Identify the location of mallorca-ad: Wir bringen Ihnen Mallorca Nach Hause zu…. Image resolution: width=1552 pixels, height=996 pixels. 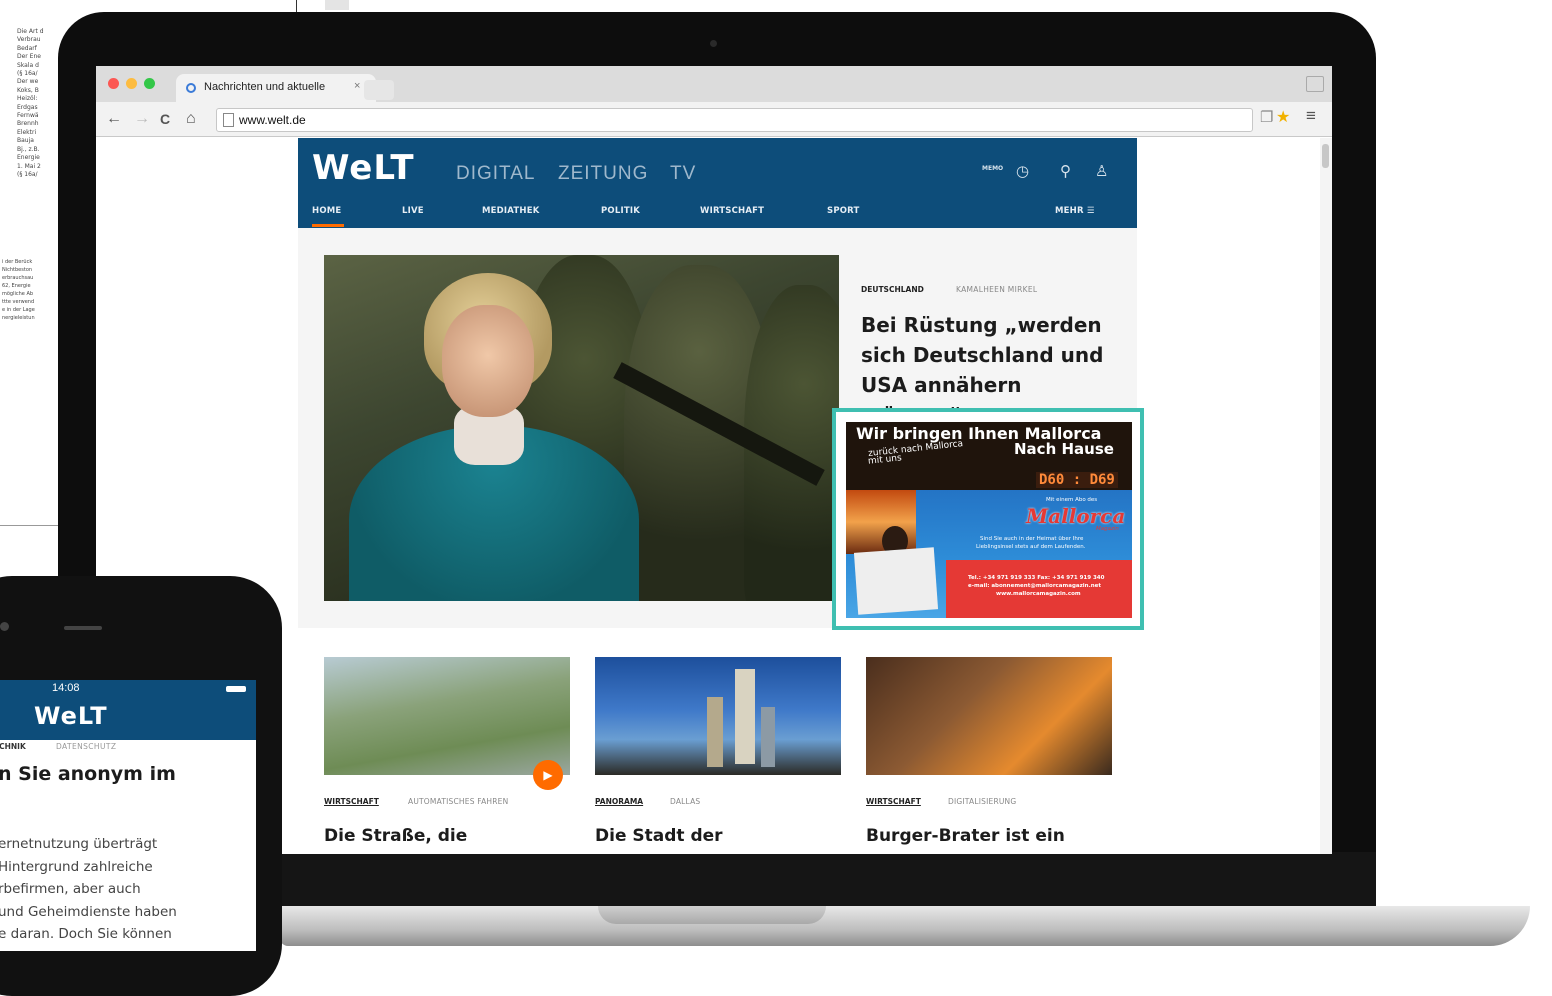
(989, 520).